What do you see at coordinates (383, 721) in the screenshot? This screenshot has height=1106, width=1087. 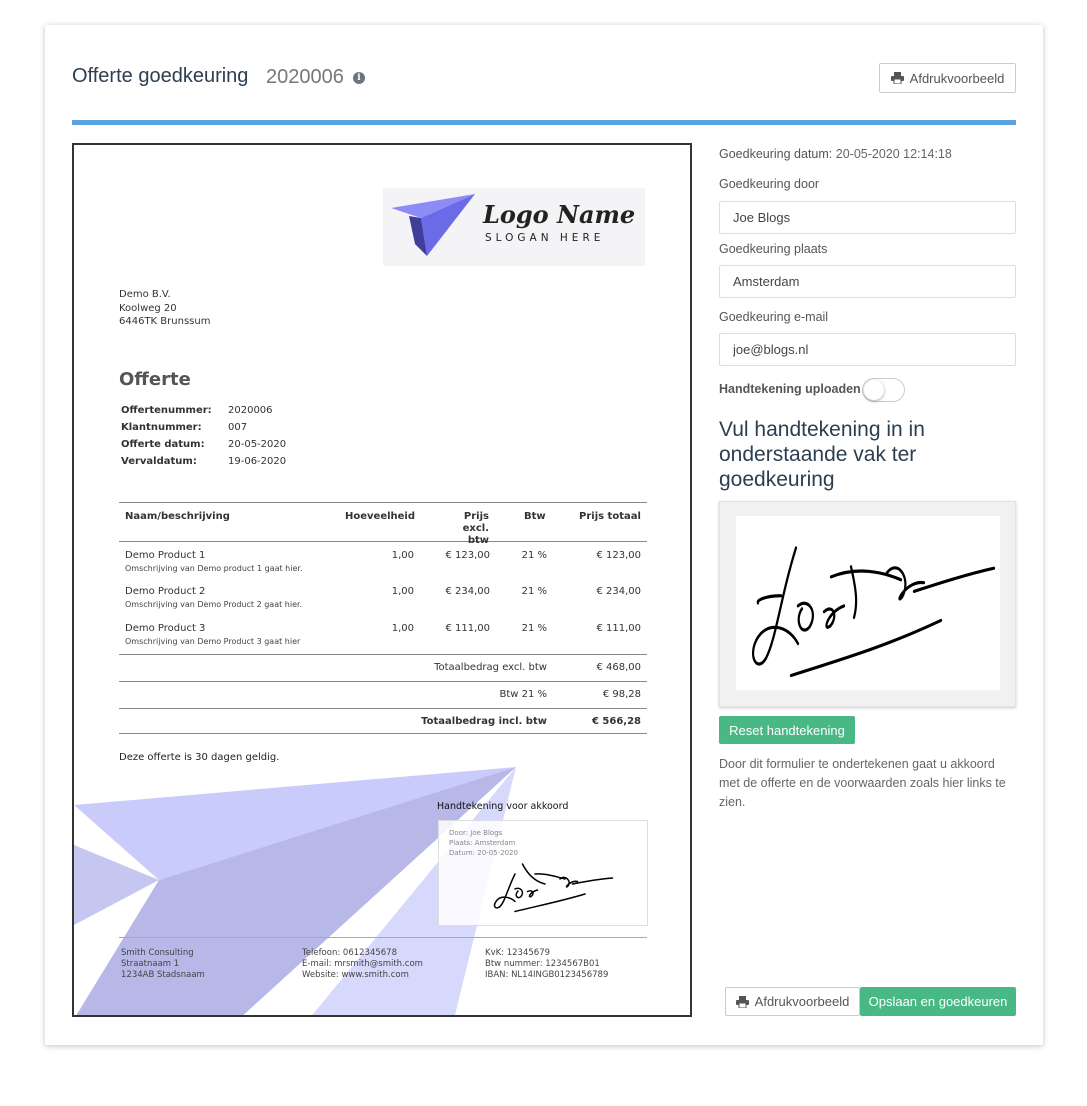 I see `total-incl-row: Totaalbedrag incl. btw € 566,28` at bounding box center [383, 721].